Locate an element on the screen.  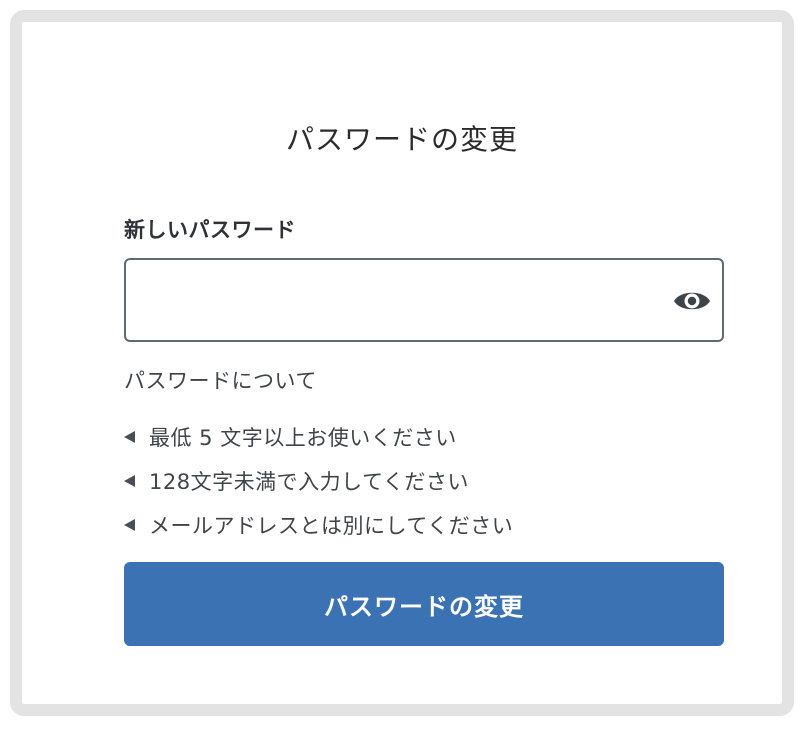
eye-icon is located at coordinates (692, 301).